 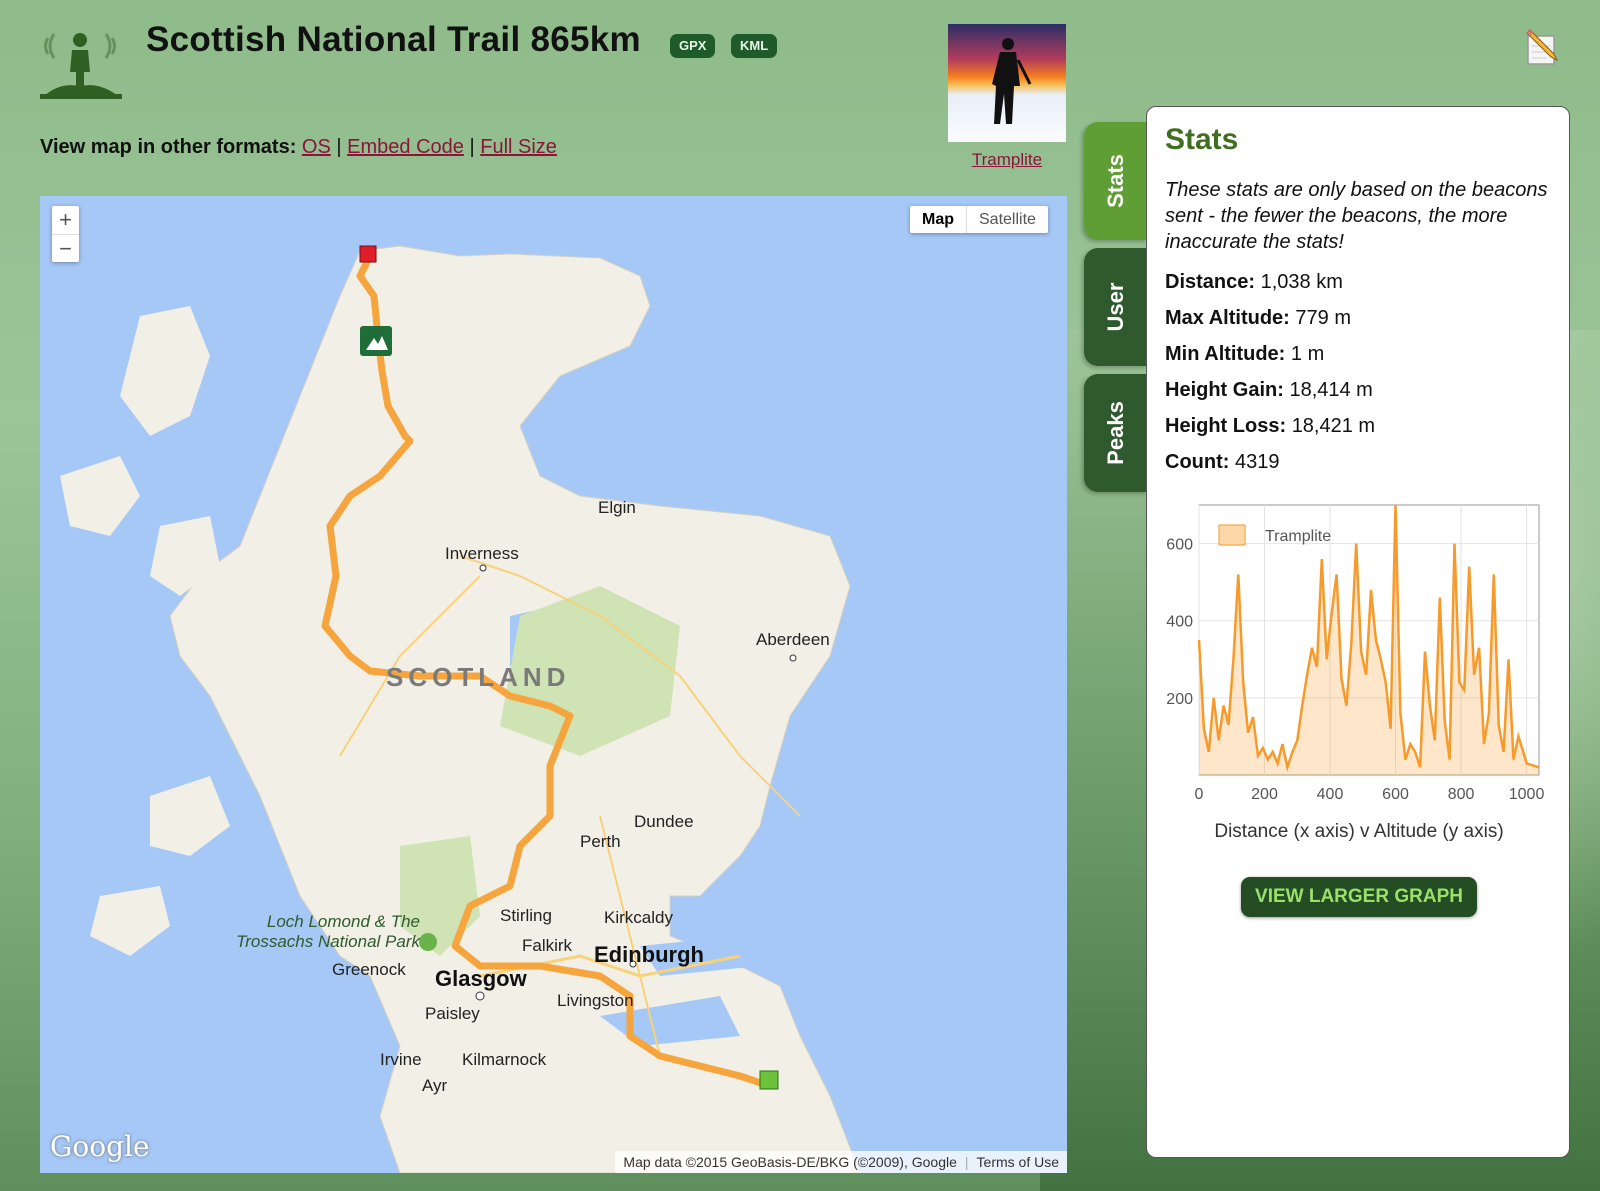 I want to click on label-dundee: Dundee, so click(x=664, y=821).